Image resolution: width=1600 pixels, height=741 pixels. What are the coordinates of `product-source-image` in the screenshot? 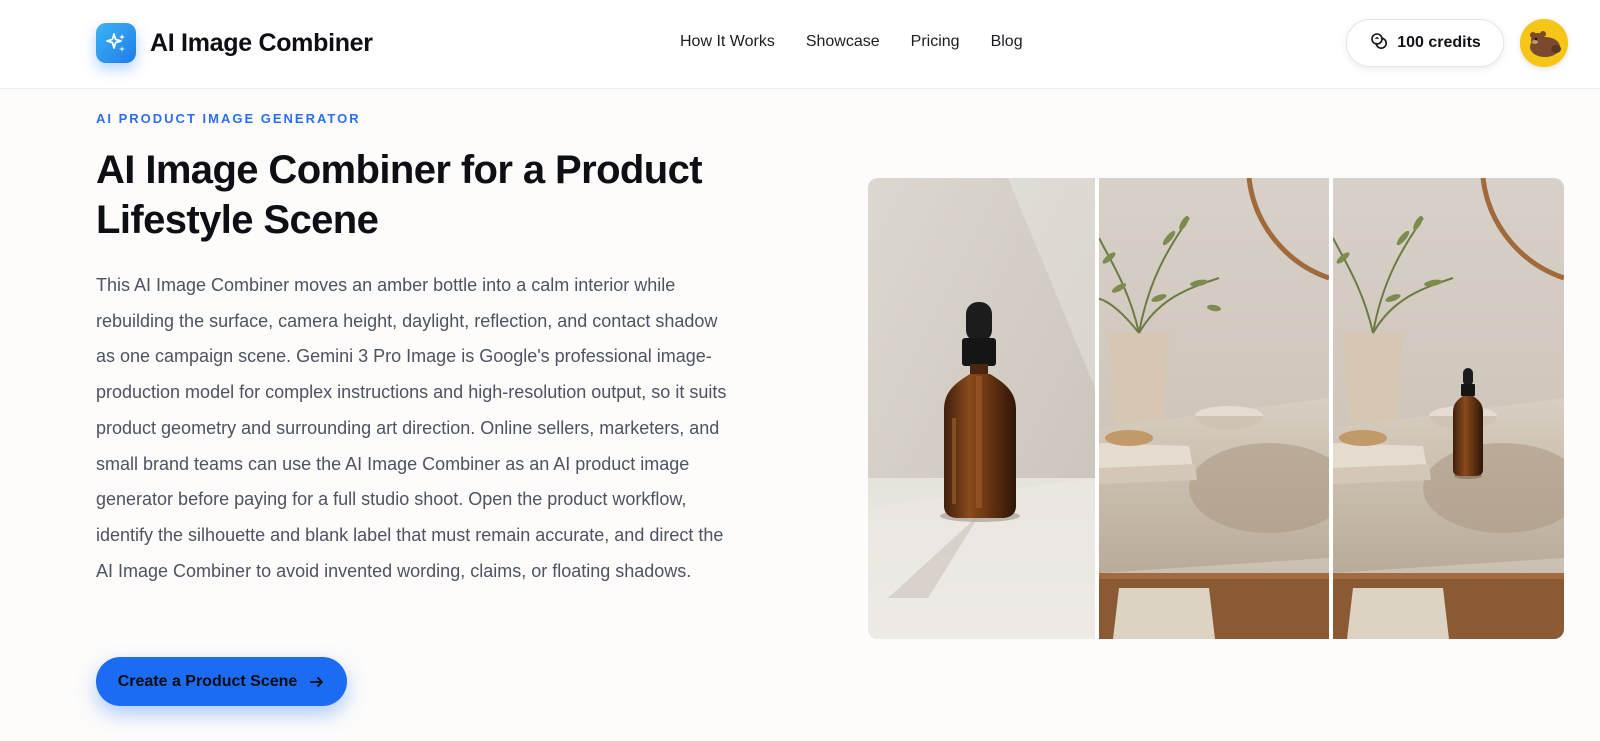 It's located at (981, 408).